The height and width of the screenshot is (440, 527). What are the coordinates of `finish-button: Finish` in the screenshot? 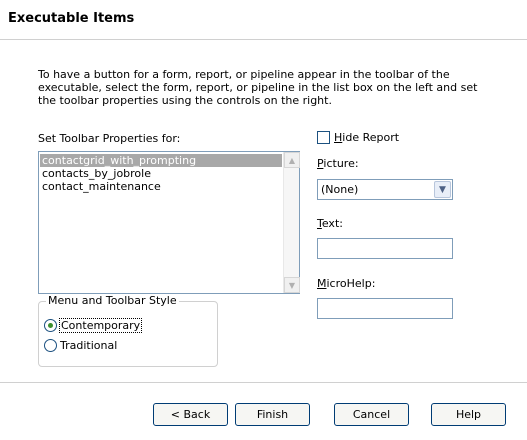 It's located at (272, 414).